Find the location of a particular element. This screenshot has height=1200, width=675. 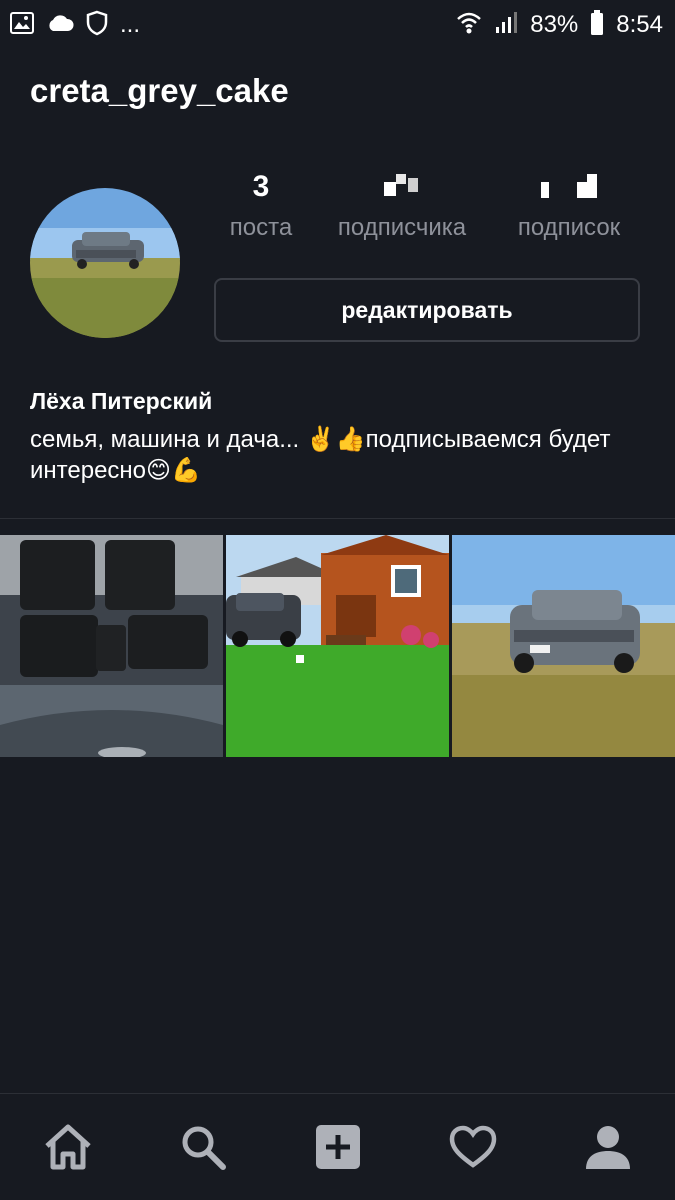

followers-label: подписчика is located at coordinates (402, 227).